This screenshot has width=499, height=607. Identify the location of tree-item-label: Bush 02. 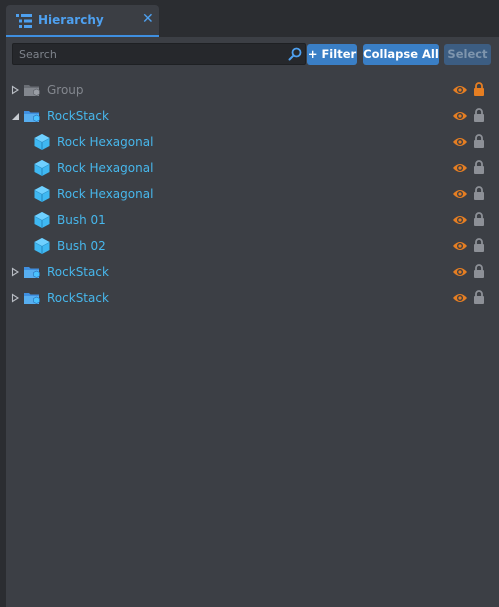
(81, 246).